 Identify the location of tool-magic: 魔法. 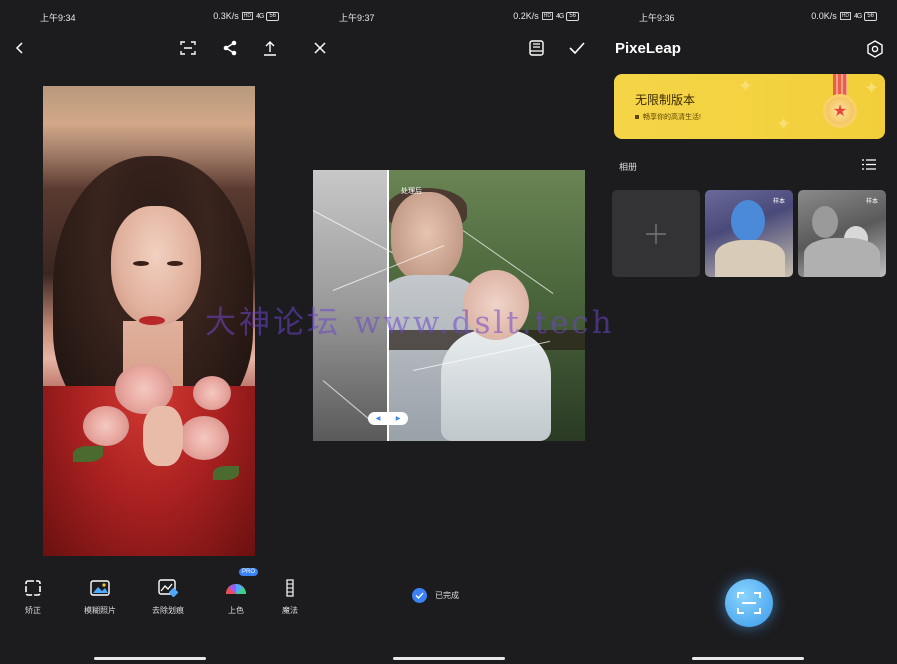
(284, 596).